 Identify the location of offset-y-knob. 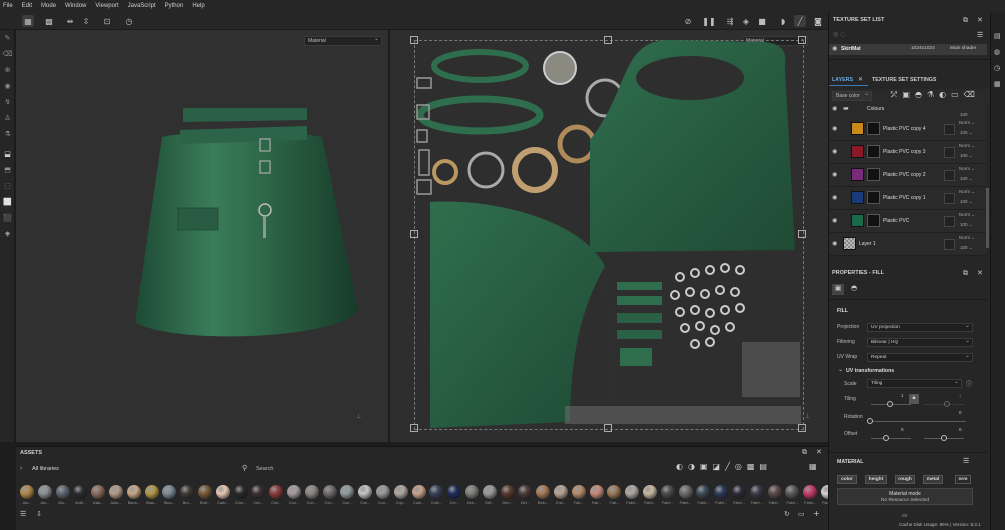
(944, 438).